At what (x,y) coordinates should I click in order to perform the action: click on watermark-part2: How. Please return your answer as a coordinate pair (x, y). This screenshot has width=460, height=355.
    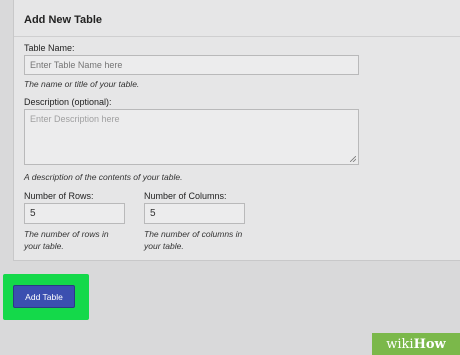
    Looking at the image, I should click on (429, 344).